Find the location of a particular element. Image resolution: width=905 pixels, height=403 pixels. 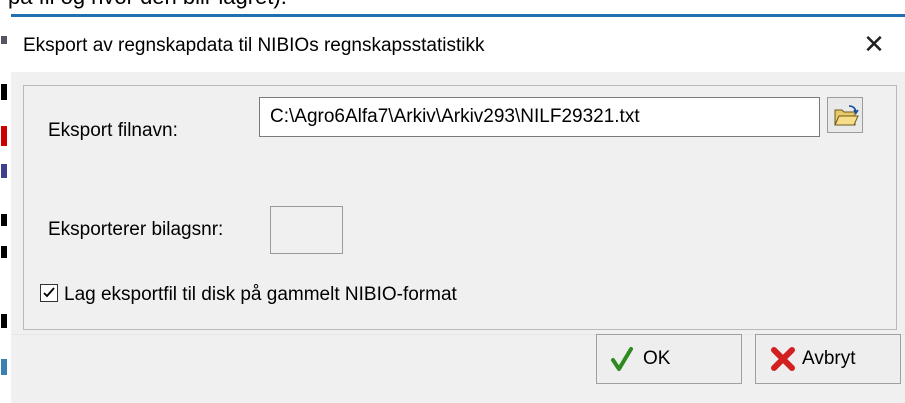

ok-checkmark-icon is located at coordinates (622, 359).